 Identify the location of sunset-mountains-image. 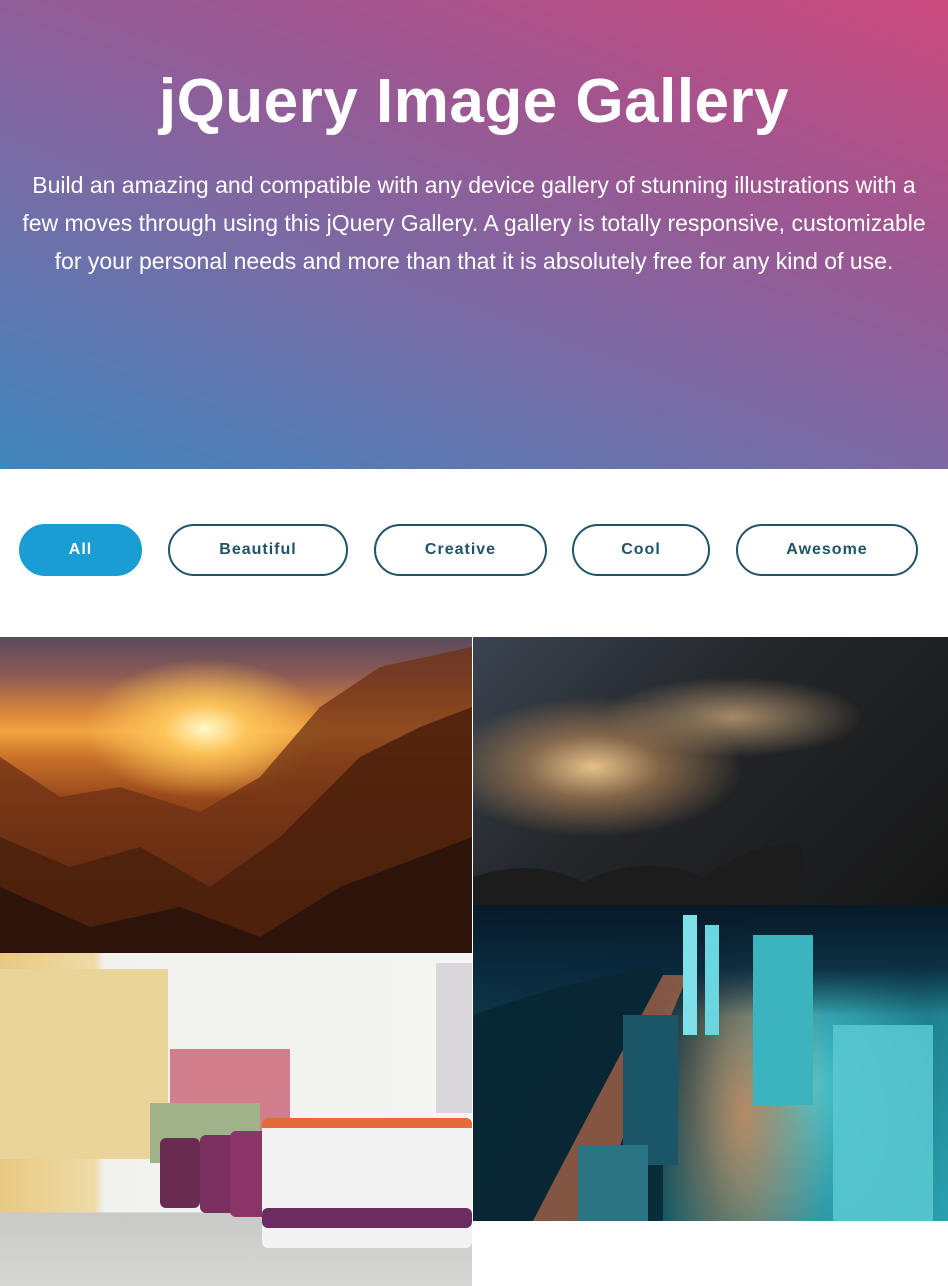
(236, 795).